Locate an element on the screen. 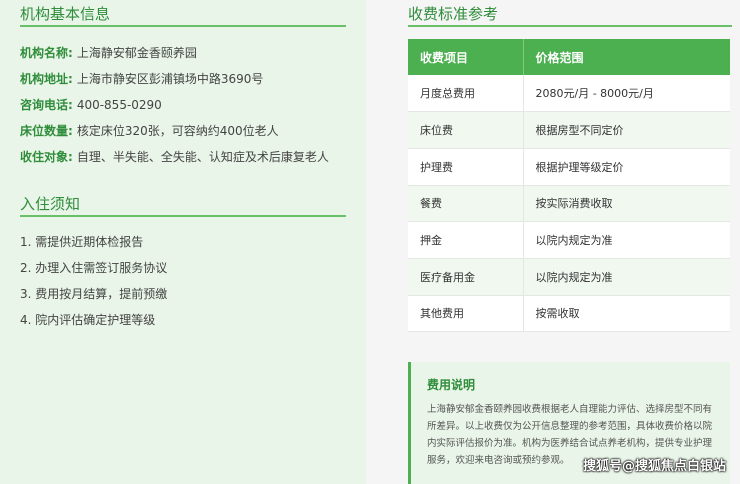 The image size is (740, 484). watermark: 搜狐号@搜狐焦点白银站 is located at coordinates (654, 466).